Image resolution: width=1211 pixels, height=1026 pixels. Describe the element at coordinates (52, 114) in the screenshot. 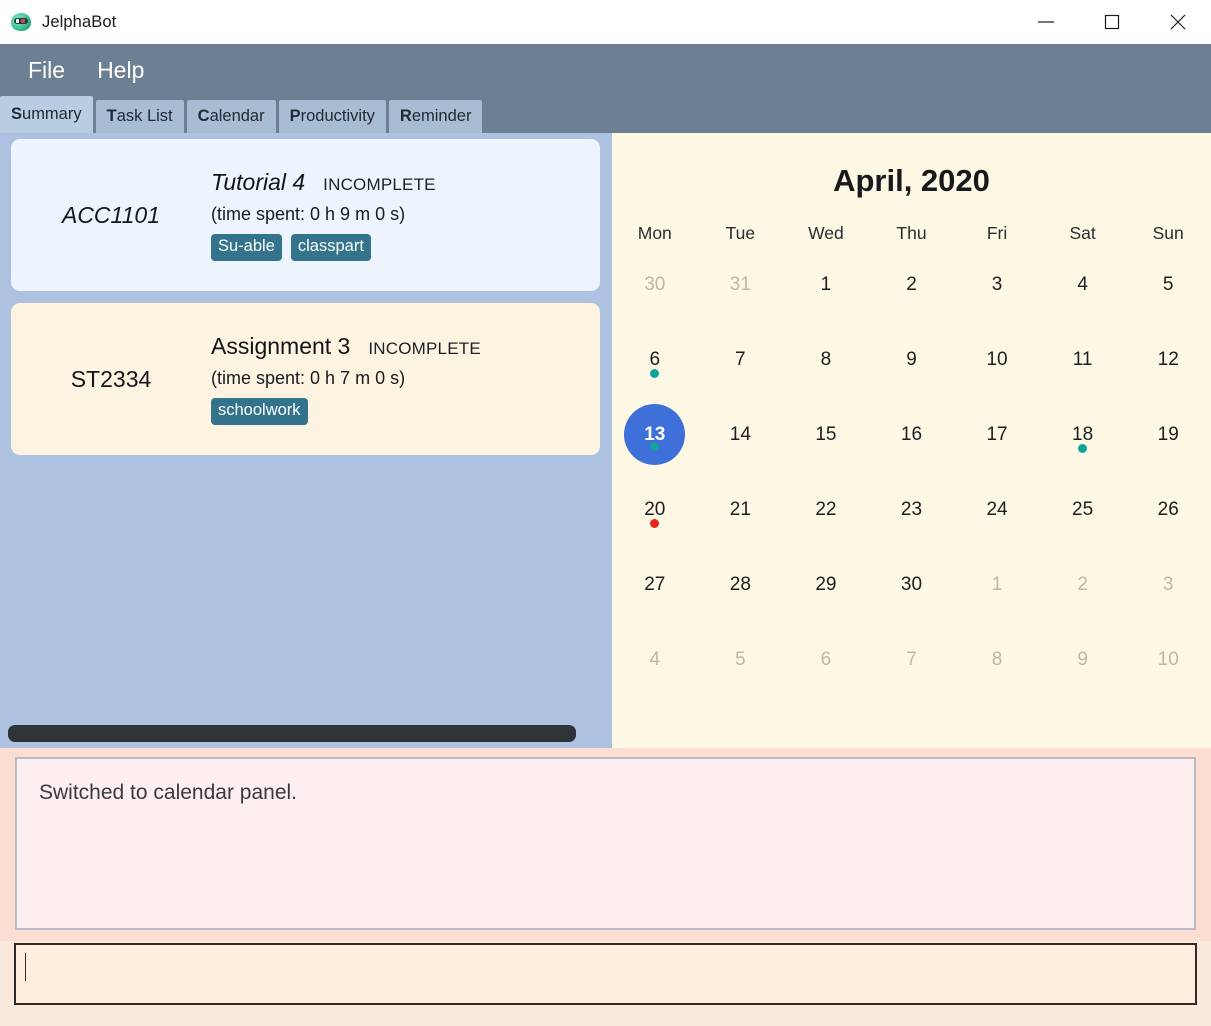

I see `tab-label: ummary` at that location.